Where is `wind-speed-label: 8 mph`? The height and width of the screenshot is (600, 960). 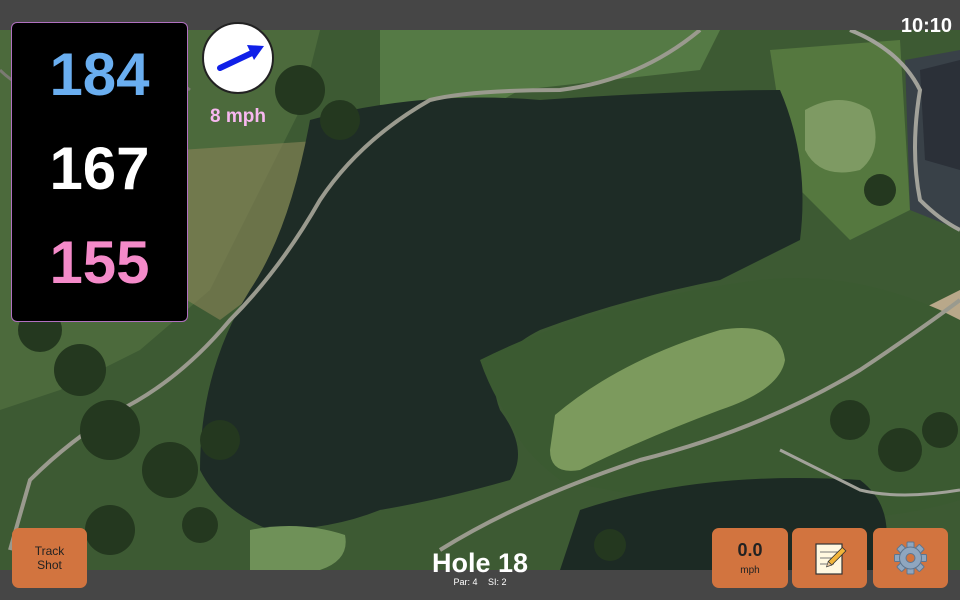
wind-speed-label: 8 mph is located at coordinates (238, 116).